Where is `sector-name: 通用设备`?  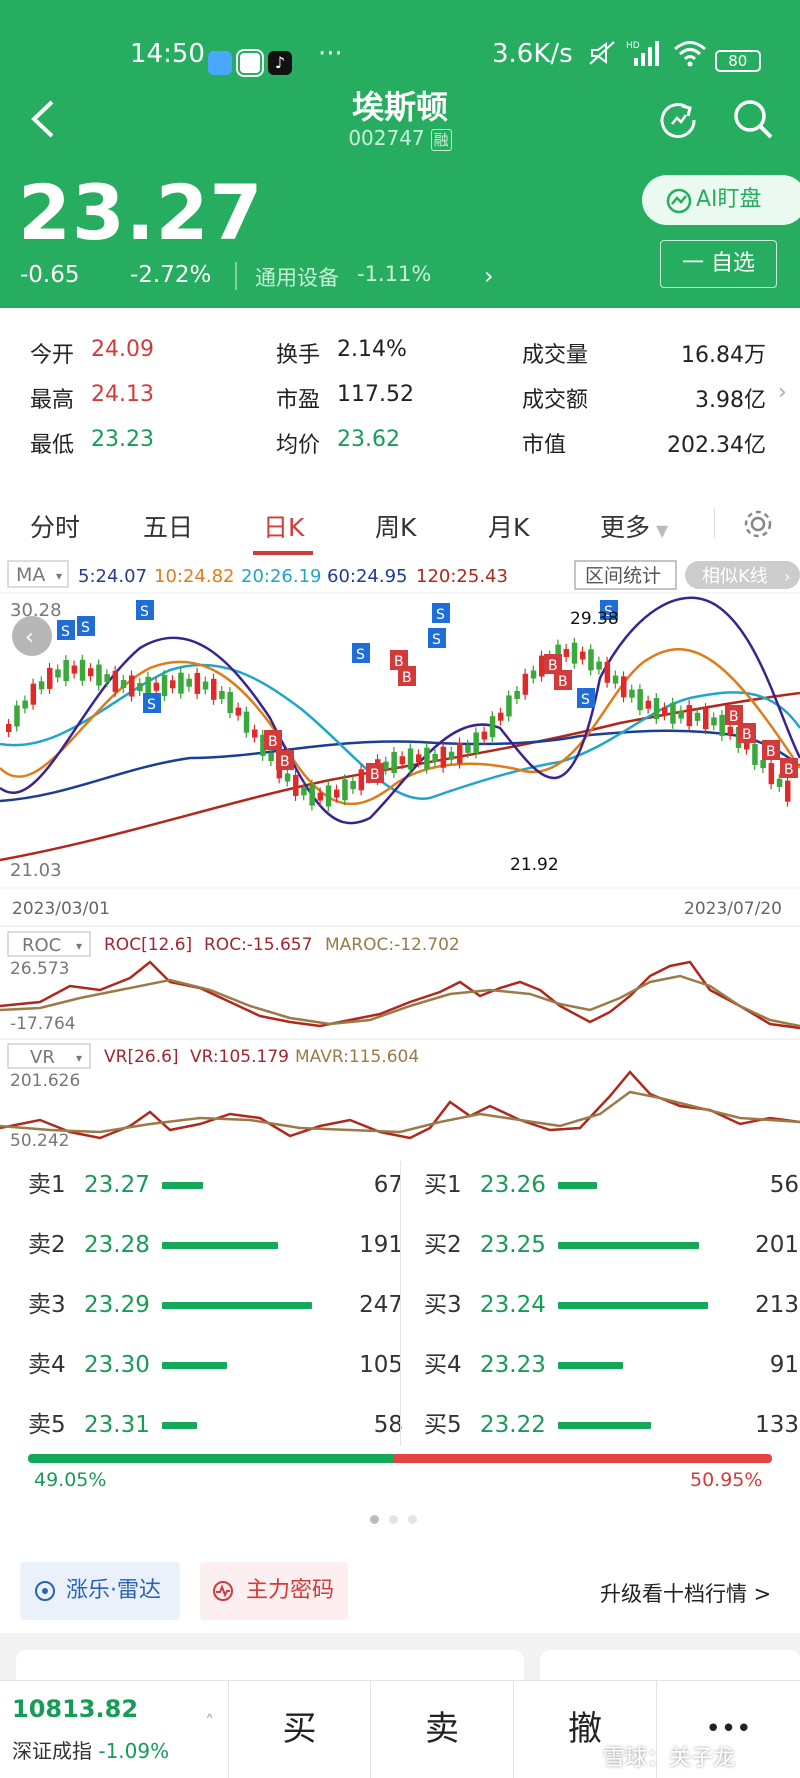 sector-name: 通用设备 is located at coordinates (297, 277).